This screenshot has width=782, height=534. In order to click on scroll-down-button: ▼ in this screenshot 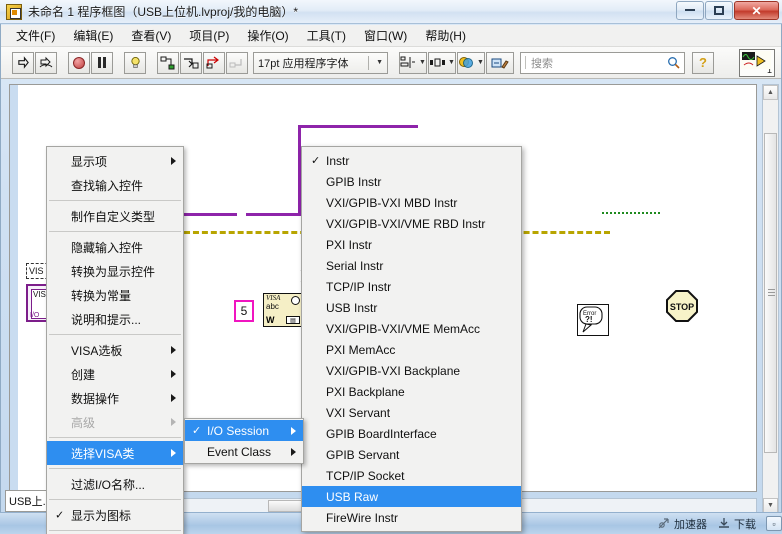, I will do `click(770, 505)`.